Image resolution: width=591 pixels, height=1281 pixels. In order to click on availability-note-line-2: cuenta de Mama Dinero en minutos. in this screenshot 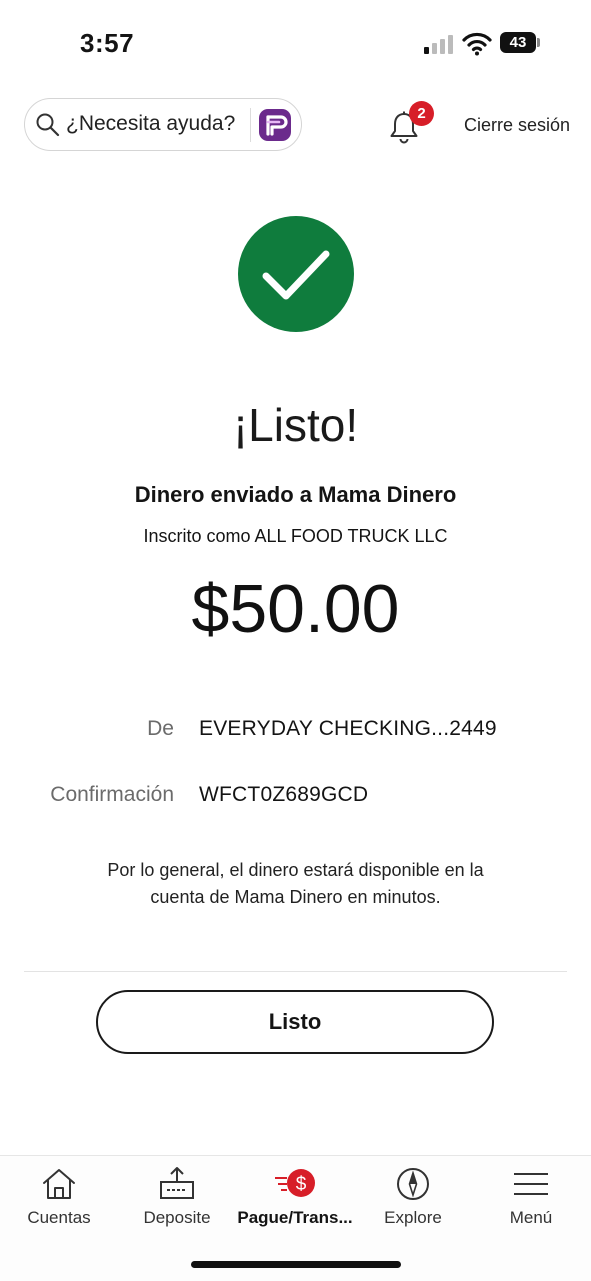, I will do `click(295, 897)`.